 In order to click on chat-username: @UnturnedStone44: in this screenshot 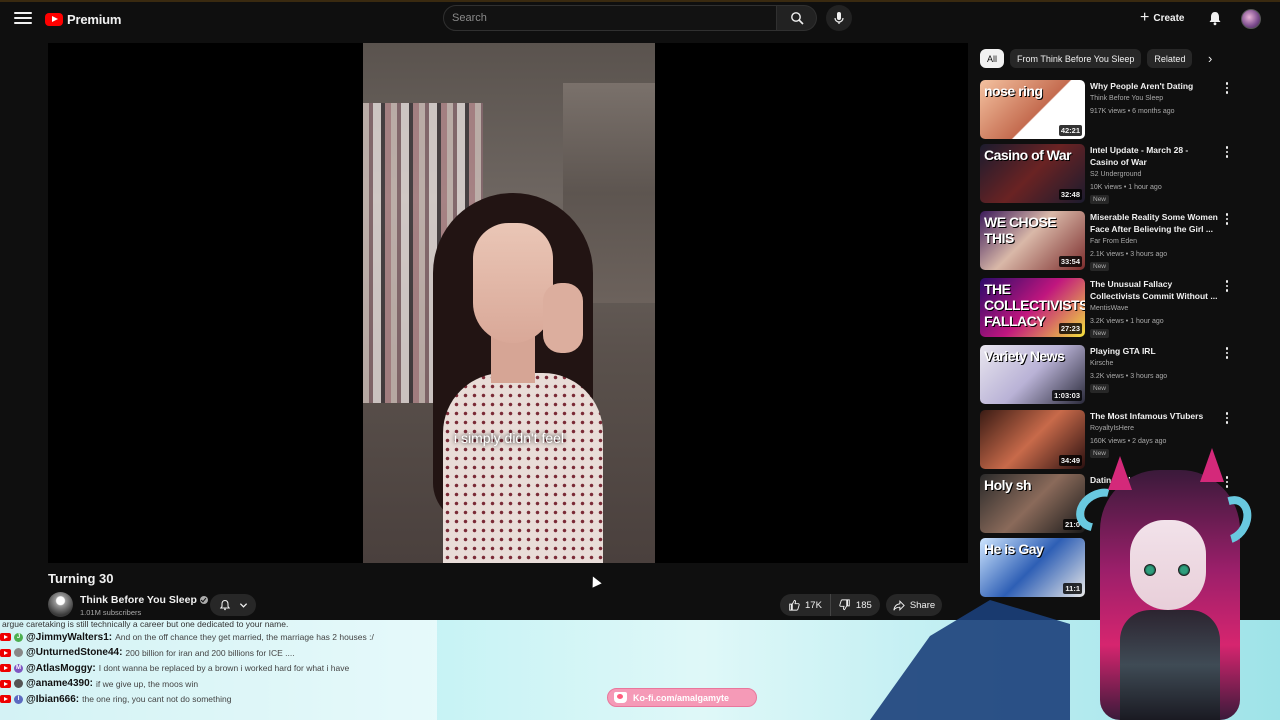, I will do `click(74, 652)`.